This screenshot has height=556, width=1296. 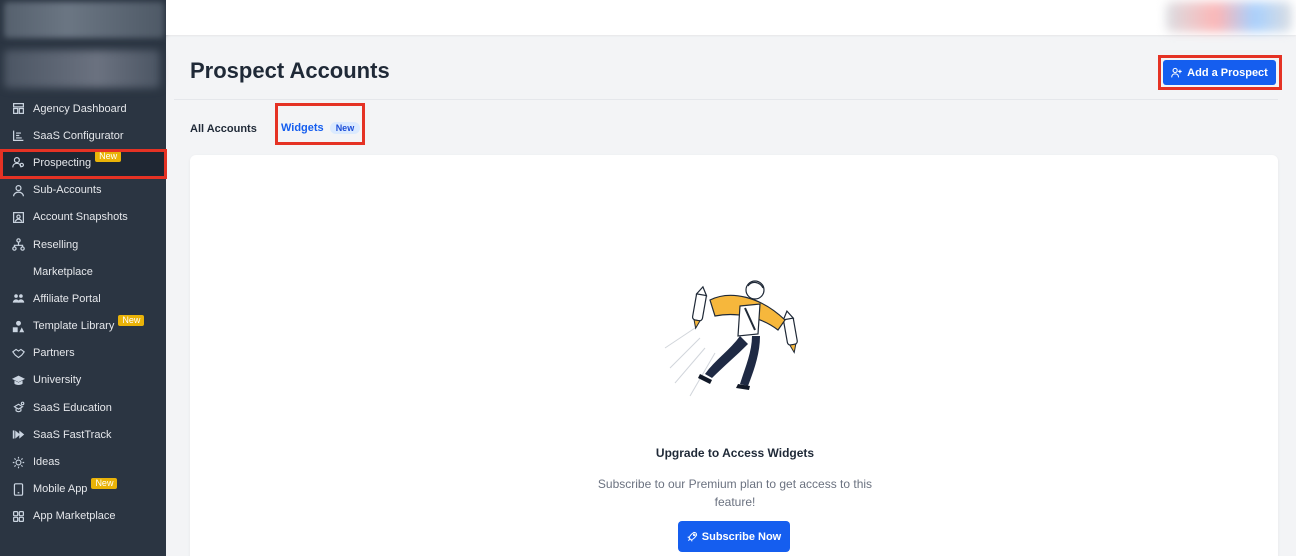 What do you see at coordinates (46, 462) in the screenshot?
I see `sidebar-item-label: Ideas` at bounding box center [46, 462].